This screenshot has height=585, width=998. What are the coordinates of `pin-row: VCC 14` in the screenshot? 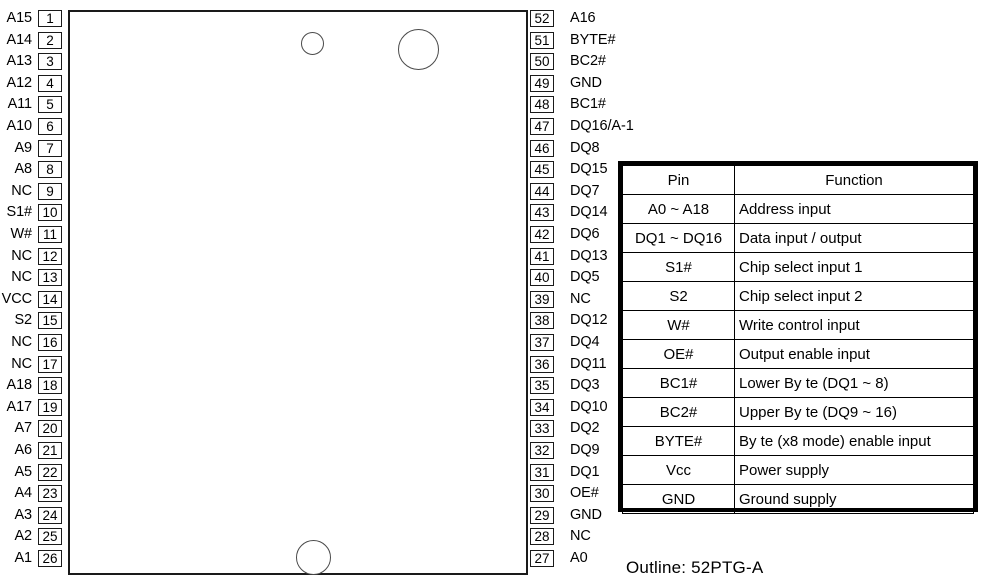 It's located at (31, 299).